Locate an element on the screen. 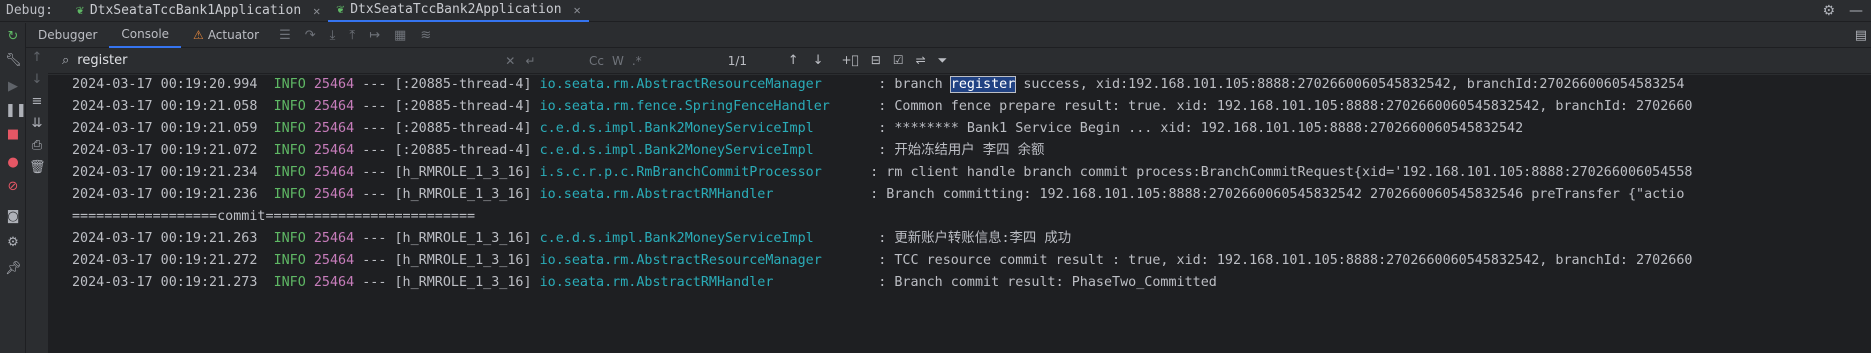 Image resolution: width=1871 pixels, height=353 pixels. new-line-icon: ↵ is located at coordinates (530, 61).